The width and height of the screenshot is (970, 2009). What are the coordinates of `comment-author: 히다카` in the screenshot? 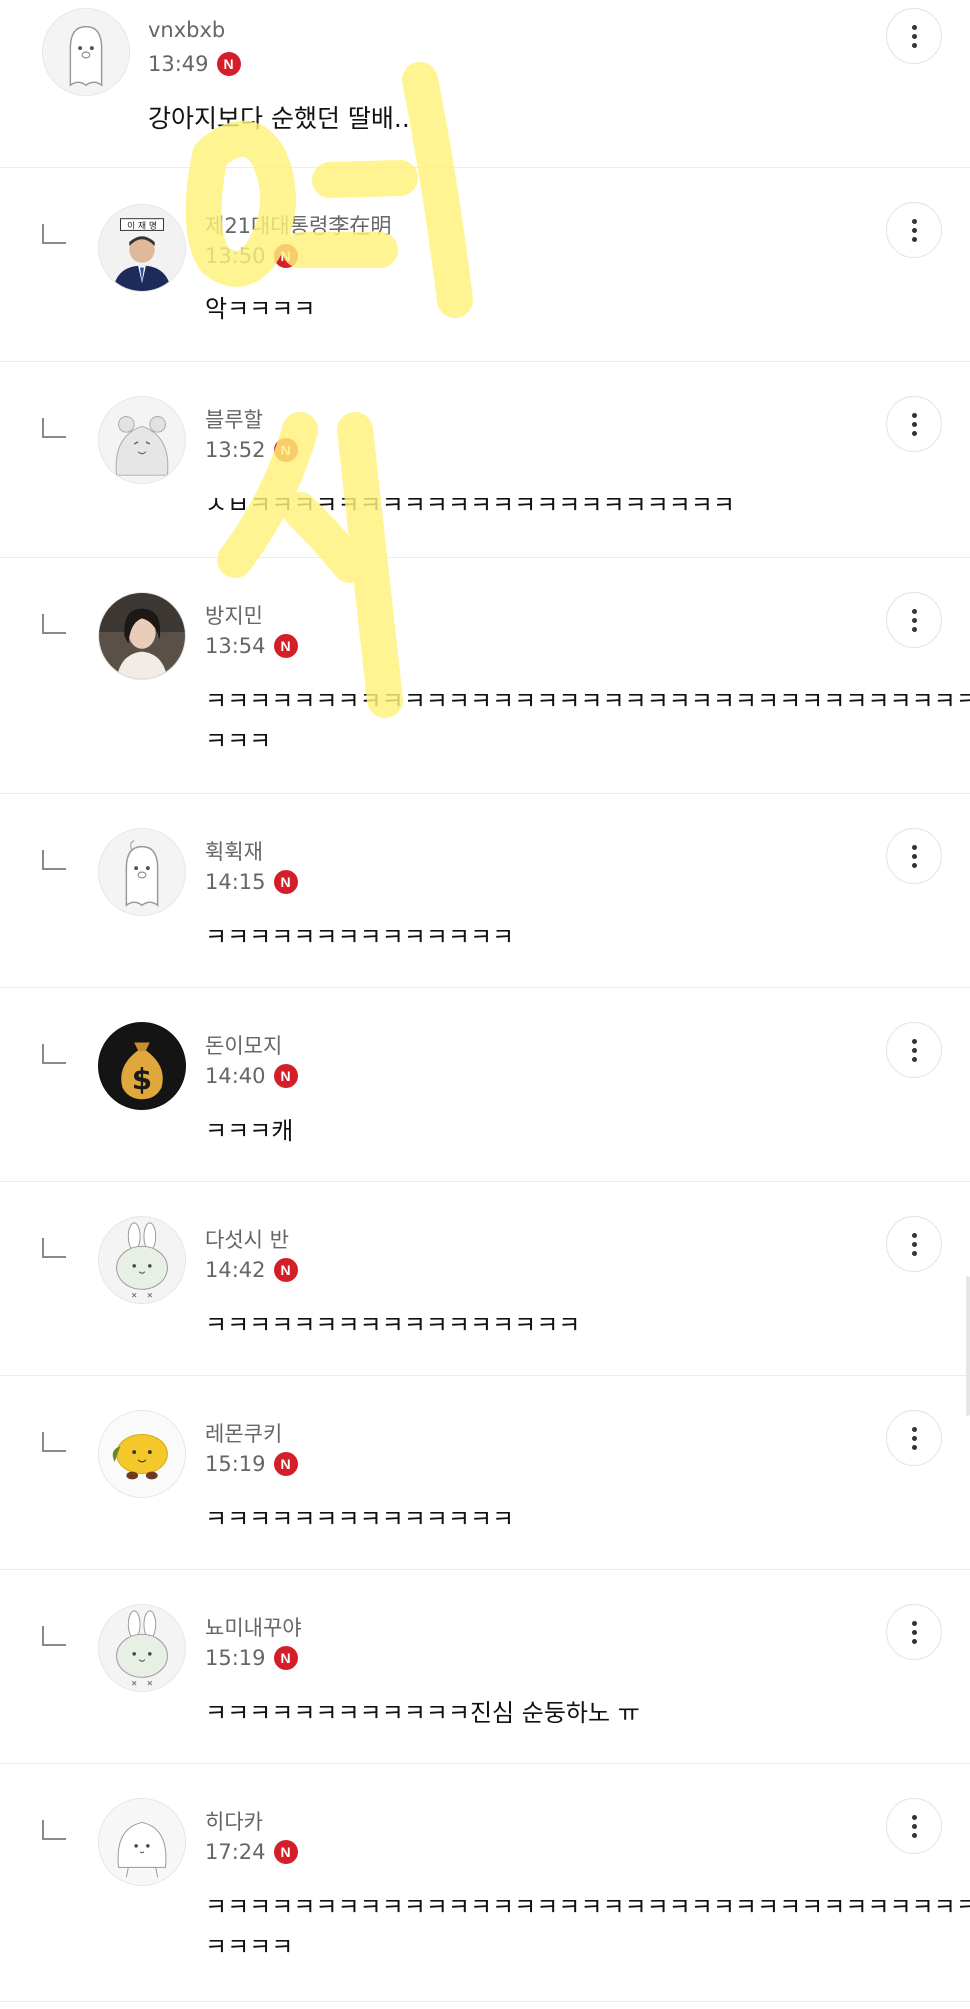 It's located at (234, 1821).